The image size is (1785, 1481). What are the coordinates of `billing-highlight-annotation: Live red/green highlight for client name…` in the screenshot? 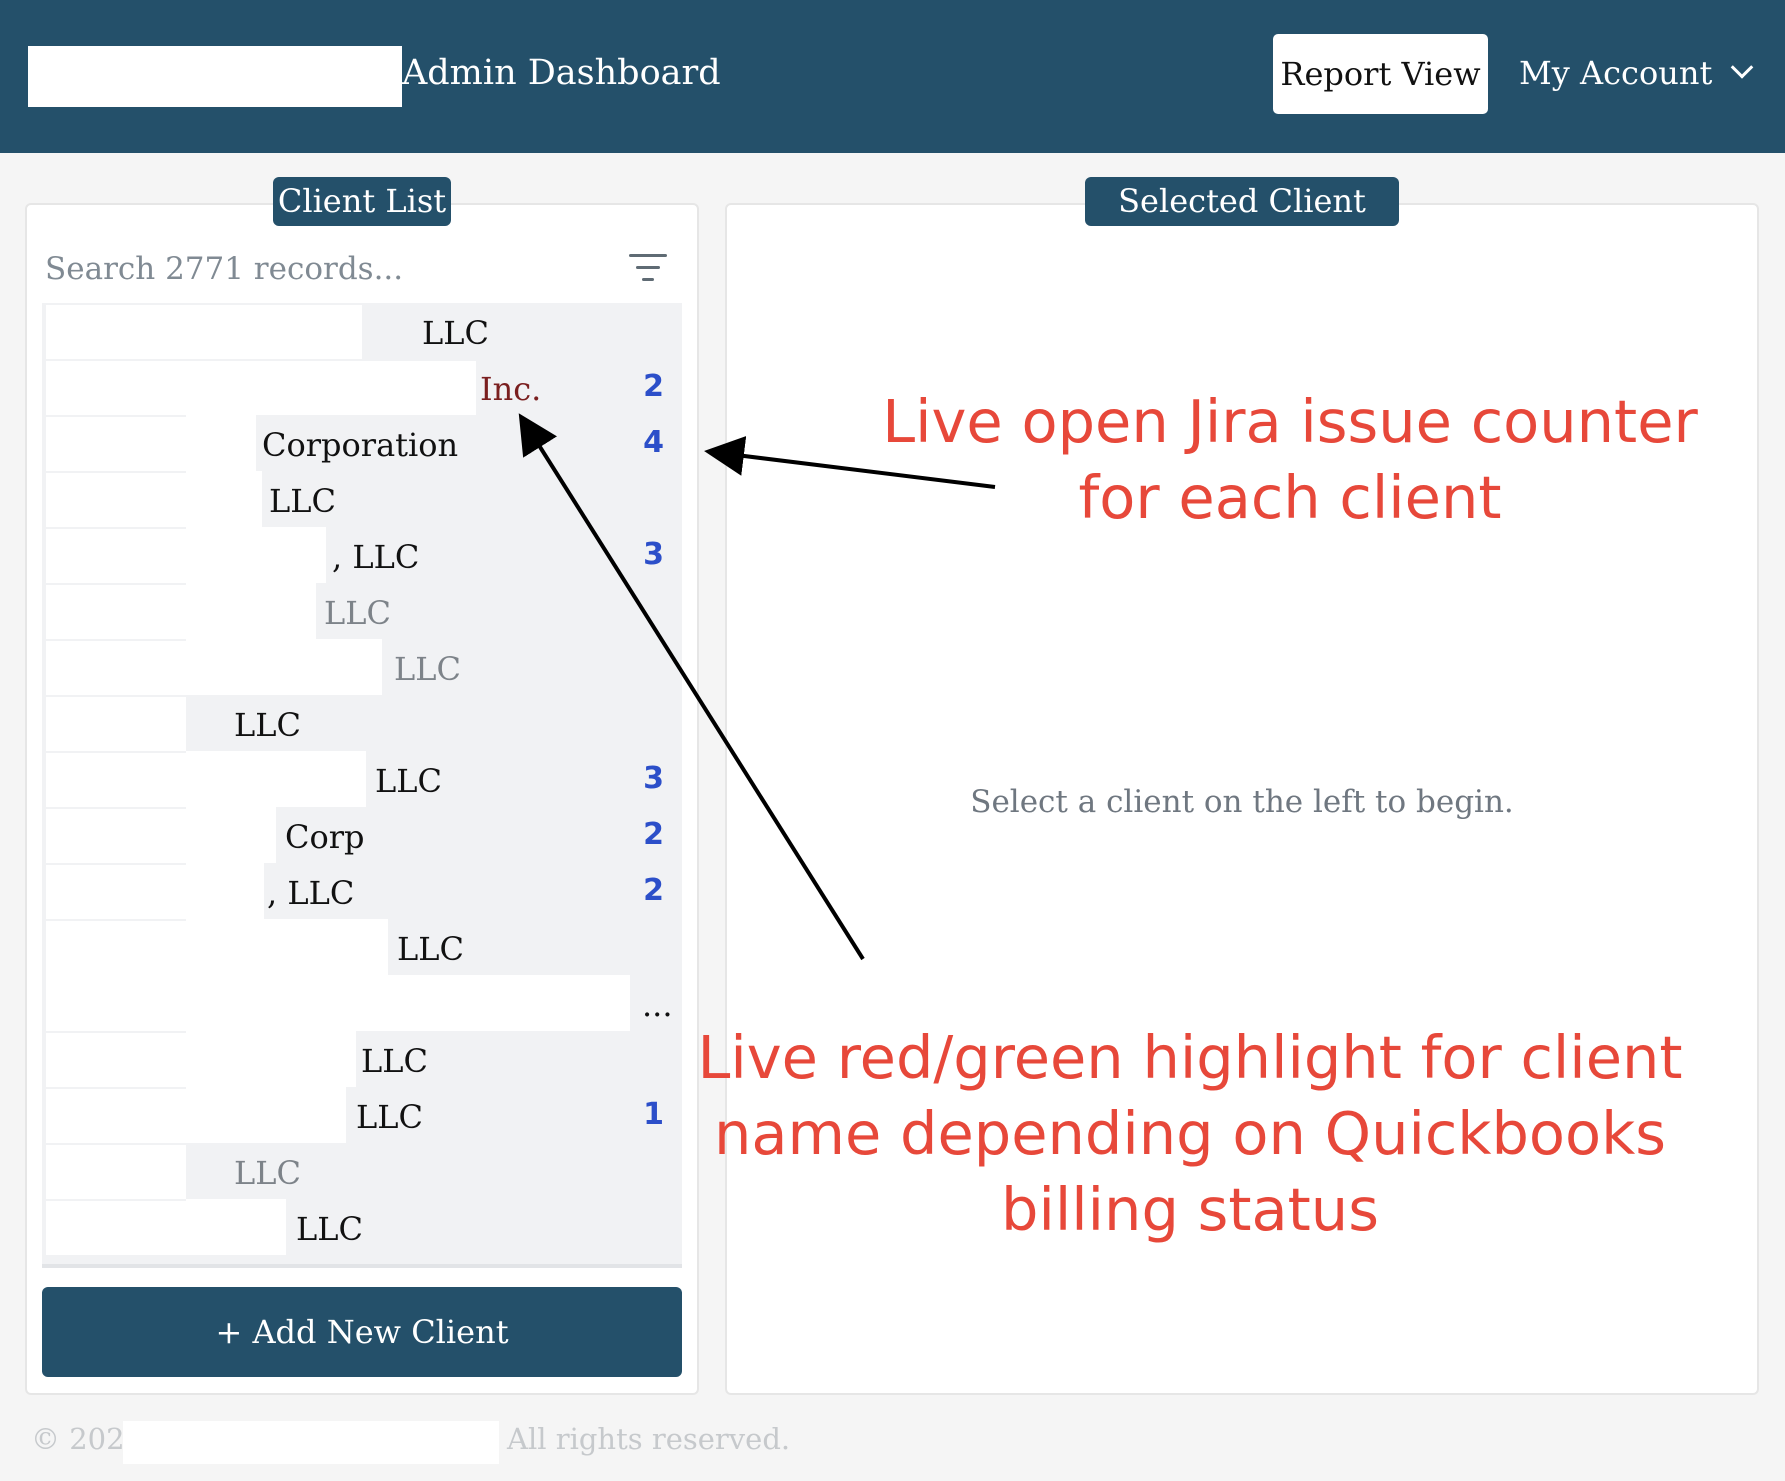 It's located at (1190, 1133).